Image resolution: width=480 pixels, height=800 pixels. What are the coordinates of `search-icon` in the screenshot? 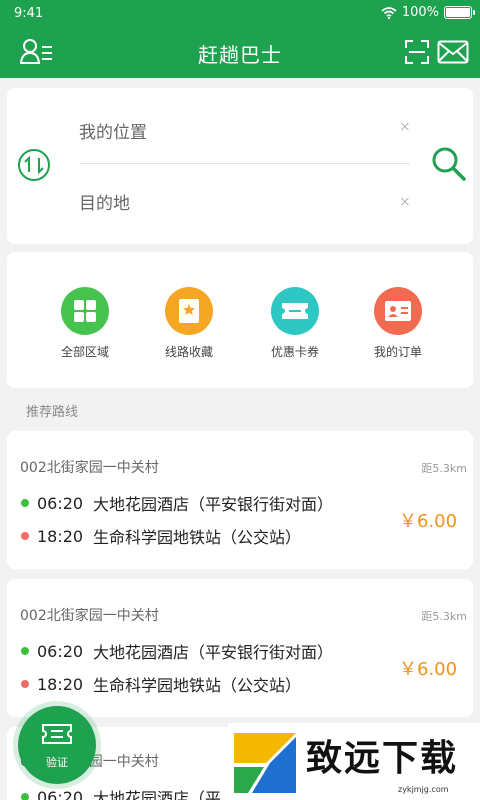 It's located at (449, 166).